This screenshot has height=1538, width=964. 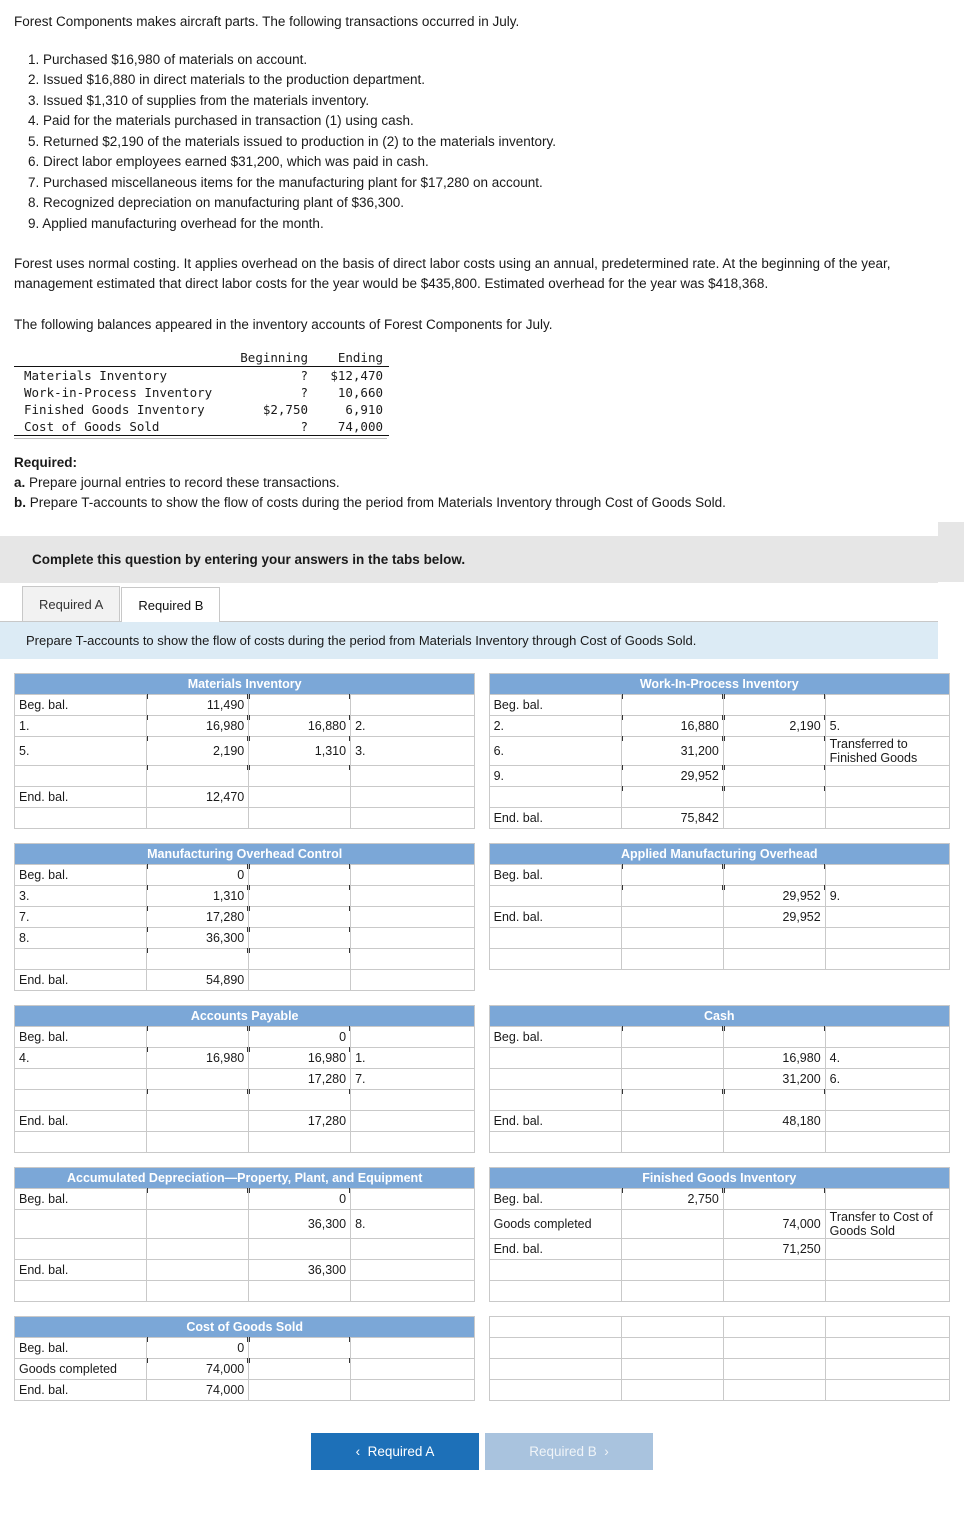 What do you see at coordinates (774, 1223) in the screenshot?
I see `credit-cell: 74,000` at bounding box center [774, 1223].